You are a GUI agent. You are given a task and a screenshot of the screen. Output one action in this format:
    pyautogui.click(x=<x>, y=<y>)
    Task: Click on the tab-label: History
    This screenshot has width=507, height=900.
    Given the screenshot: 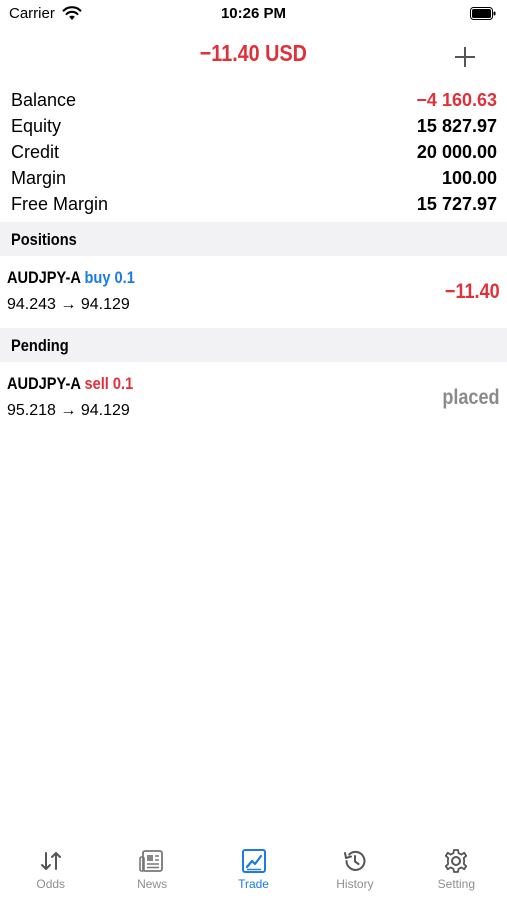 What is the action you would take?
    pyautogui.click(x=355, y=884)
    